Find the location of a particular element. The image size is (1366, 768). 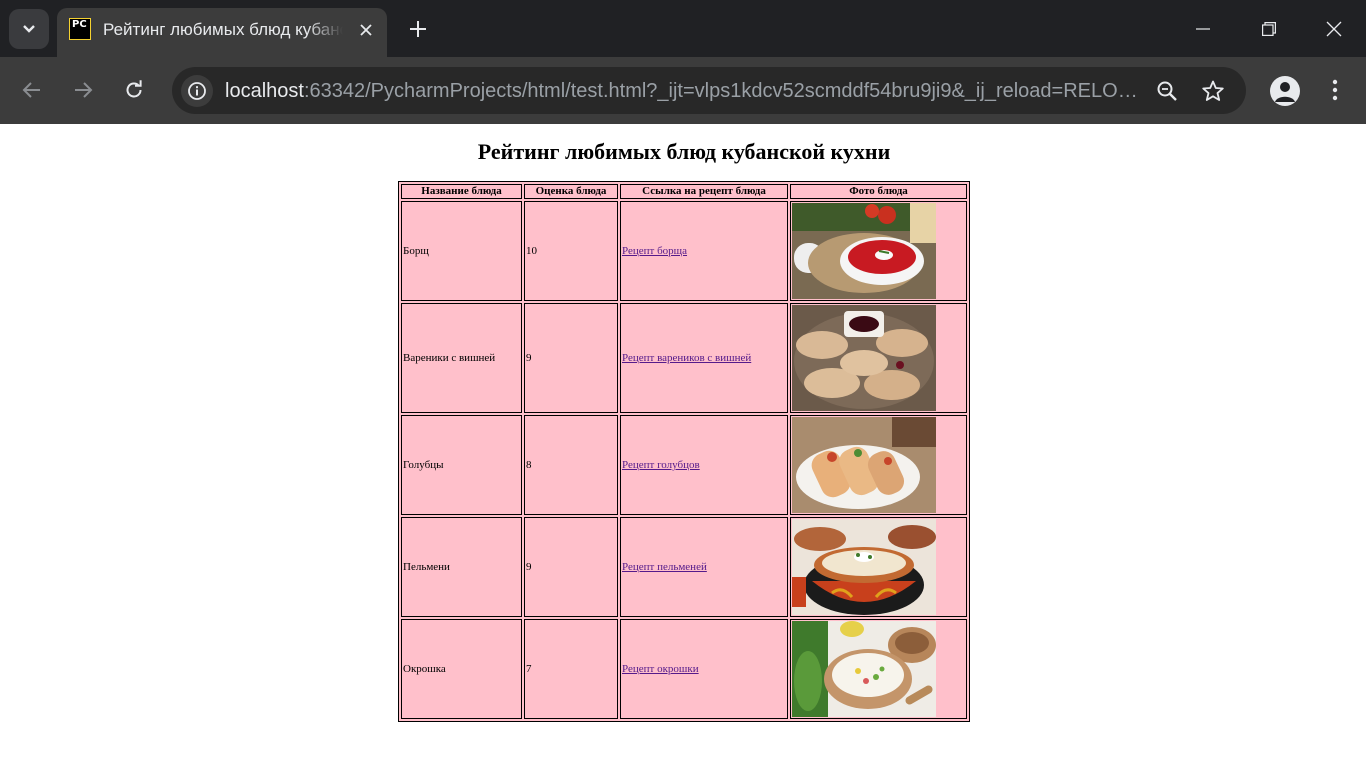

browser-menu-button is located at coordinates (1335, 90).